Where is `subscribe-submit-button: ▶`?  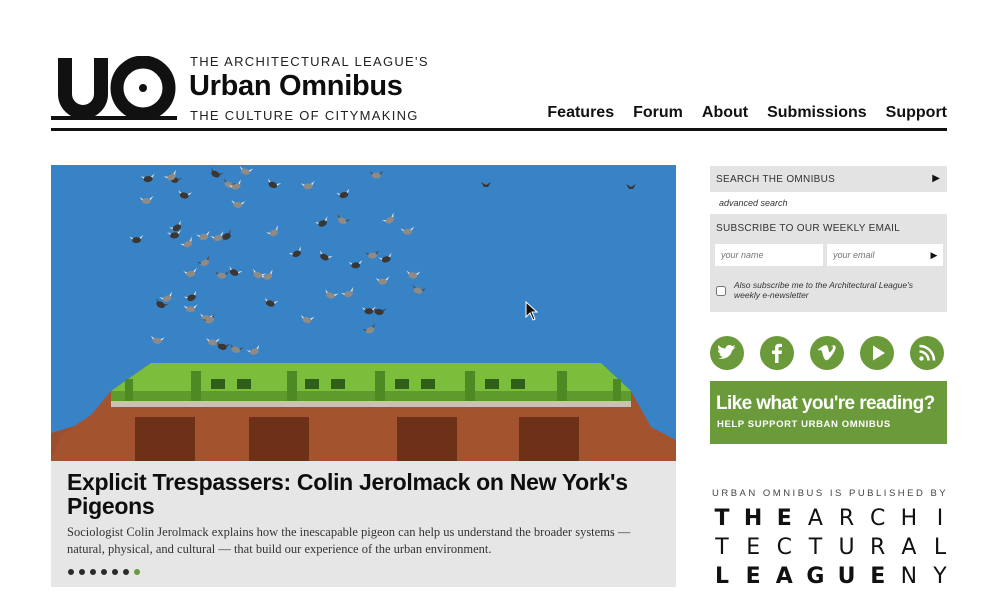 subscribe-submit-button: ▶ is located at coordinates (934, 255).